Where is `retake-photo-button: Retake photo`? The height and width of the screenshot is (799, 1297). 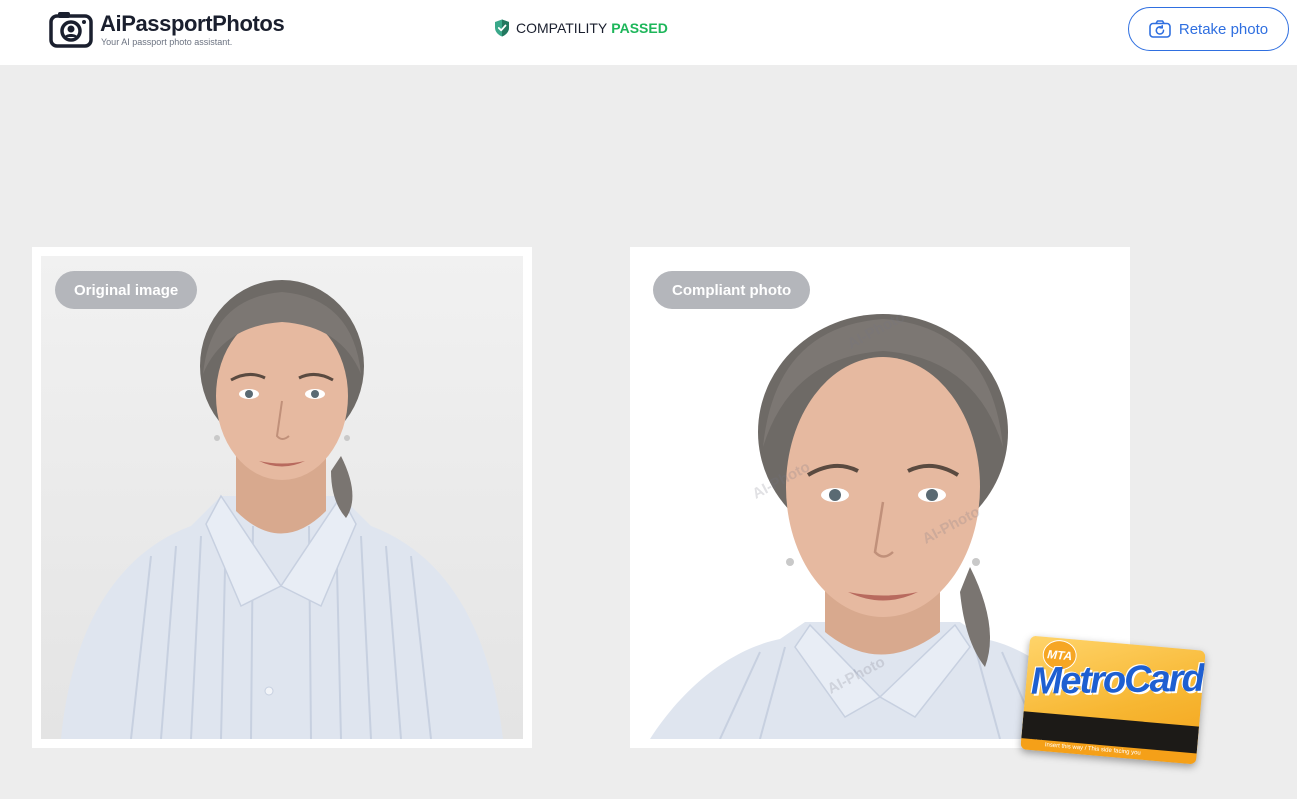
retake-photo-button: Retake photo is located at coordinates (1208, 29).